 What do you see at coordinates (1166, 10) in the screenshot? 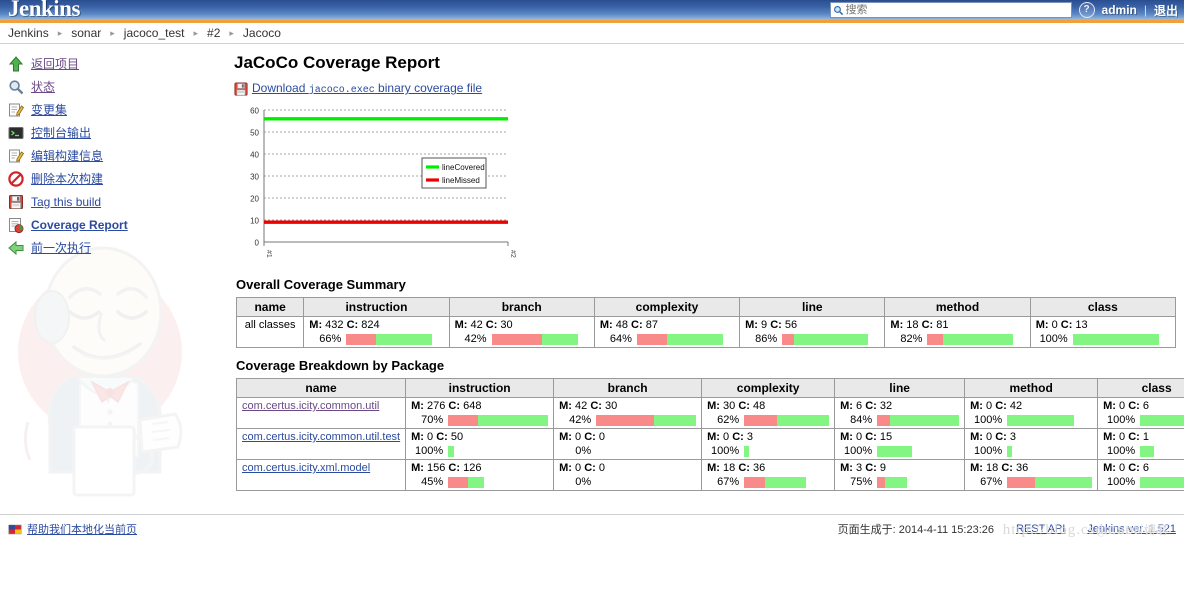
I see `logout-link: 退出` at bounding box center [1166, 10].